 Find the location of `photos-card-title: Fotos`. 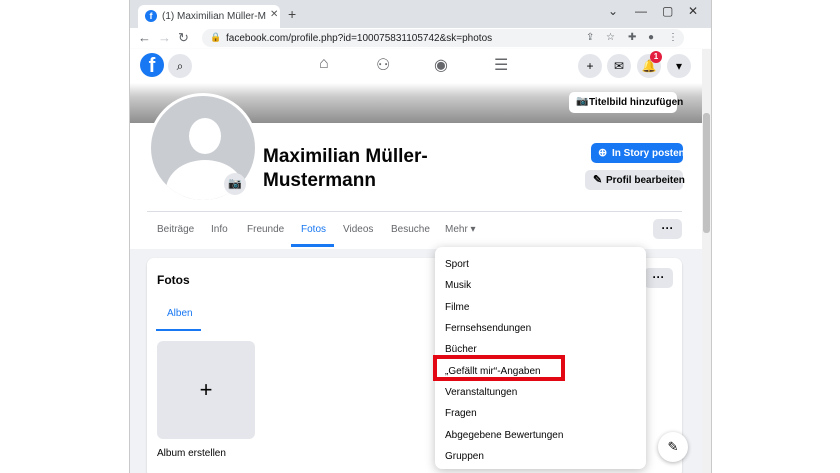

photos-card-title: Fotos is located at coordinates (173, 280).